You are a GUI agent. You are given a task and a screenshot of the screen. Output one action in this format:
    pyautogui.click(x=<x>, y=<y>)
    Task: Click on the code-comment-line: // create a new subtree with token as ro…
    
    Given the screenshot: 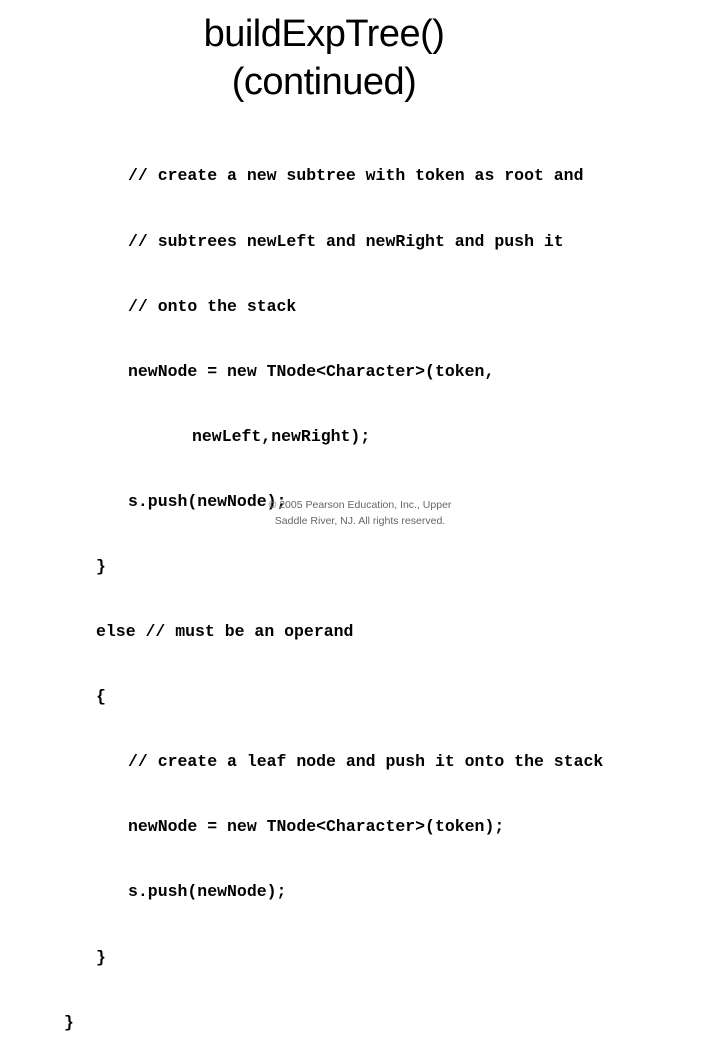 What is the action you would take?
    pyautogui.click(x=356, y=176)
    